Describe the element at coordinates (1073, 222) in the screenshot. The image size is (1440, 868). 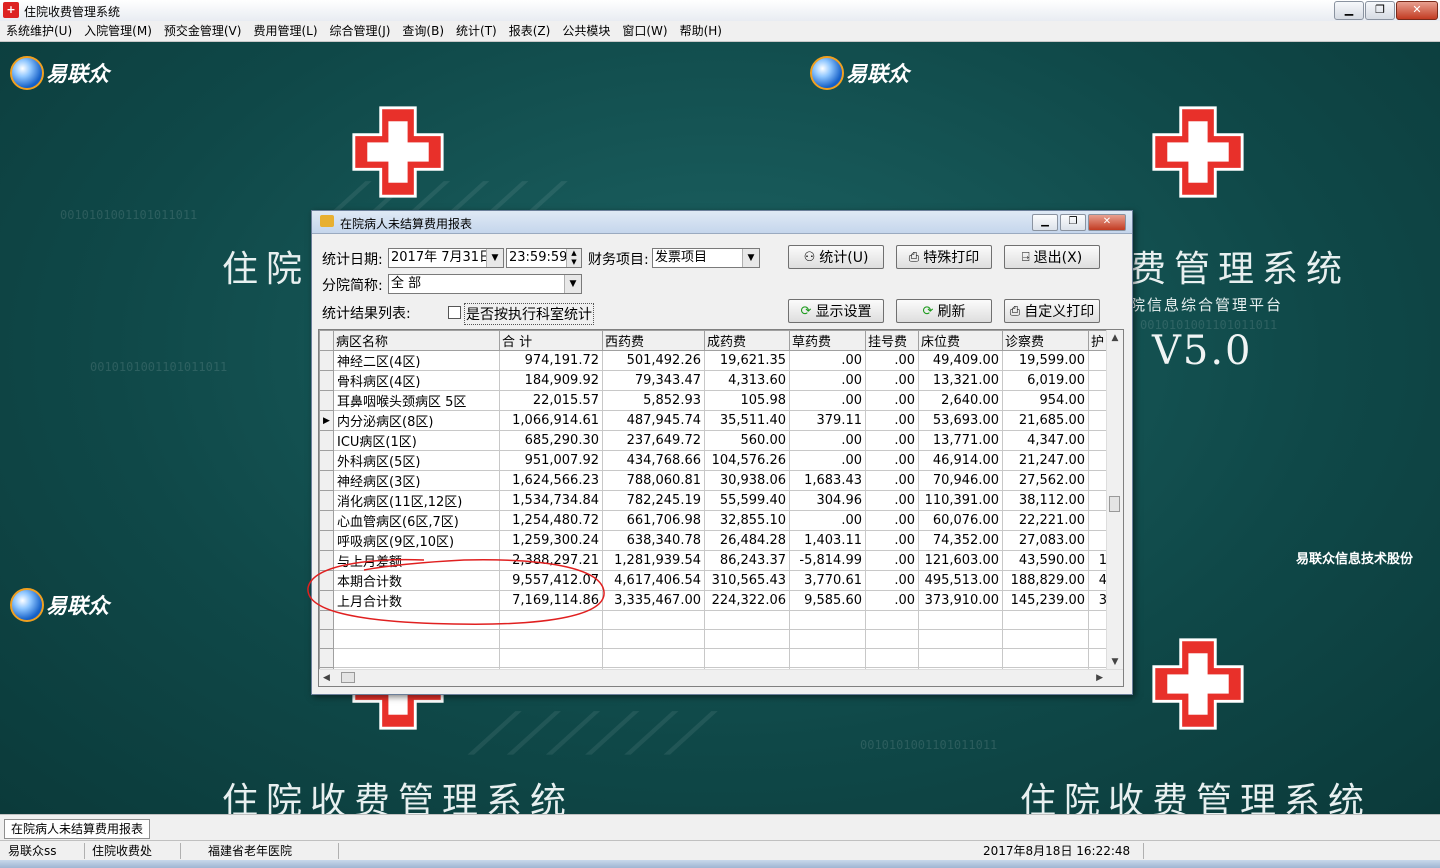
I see `dialog-maximize-button: ❐` at that location.